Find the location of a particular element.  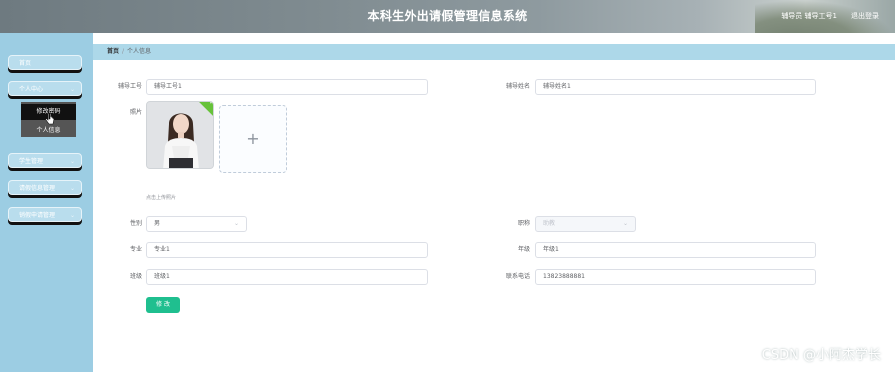

role-label: 职称 is located at coordinates (523, 223).